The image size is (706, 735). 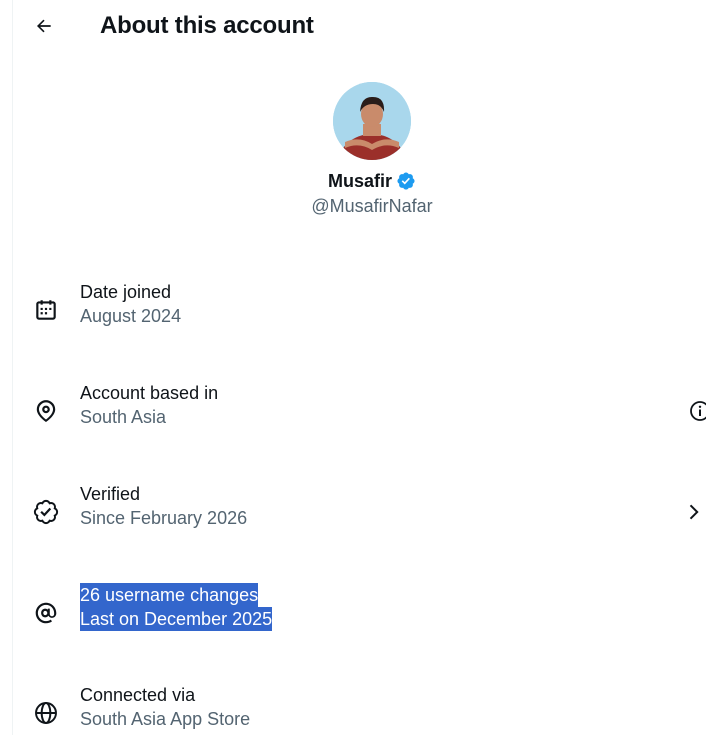 What do you see at coordinates (164, 518) in the screenshot?
I see `row-subtitle: Since February 2026` at bounding box center [164, 518].